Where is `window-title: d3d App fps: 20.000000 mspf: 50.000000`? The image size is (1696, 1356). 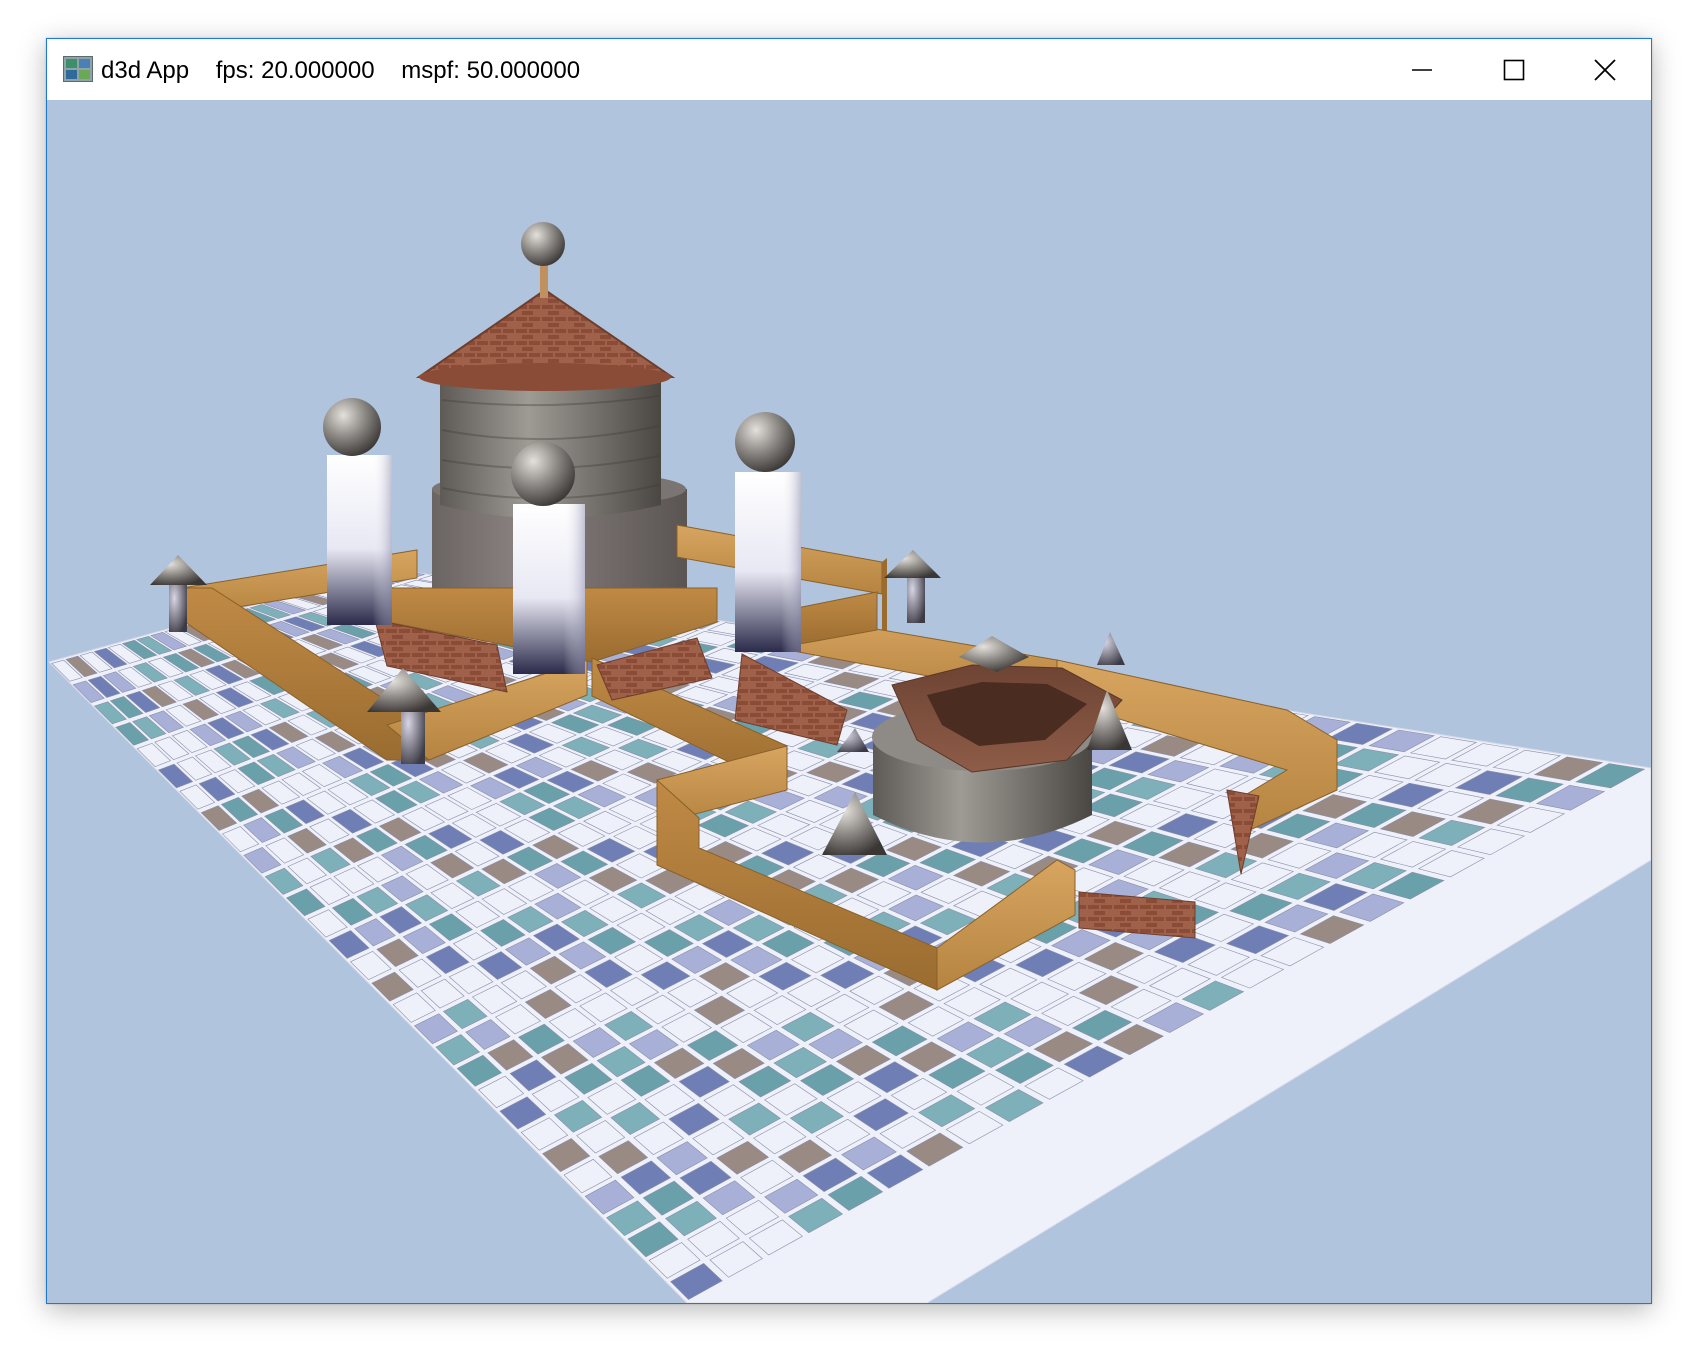
window-title: d3d App fps: 20.000000 mspf: 50.000000 is located at coordinates (340, 71).